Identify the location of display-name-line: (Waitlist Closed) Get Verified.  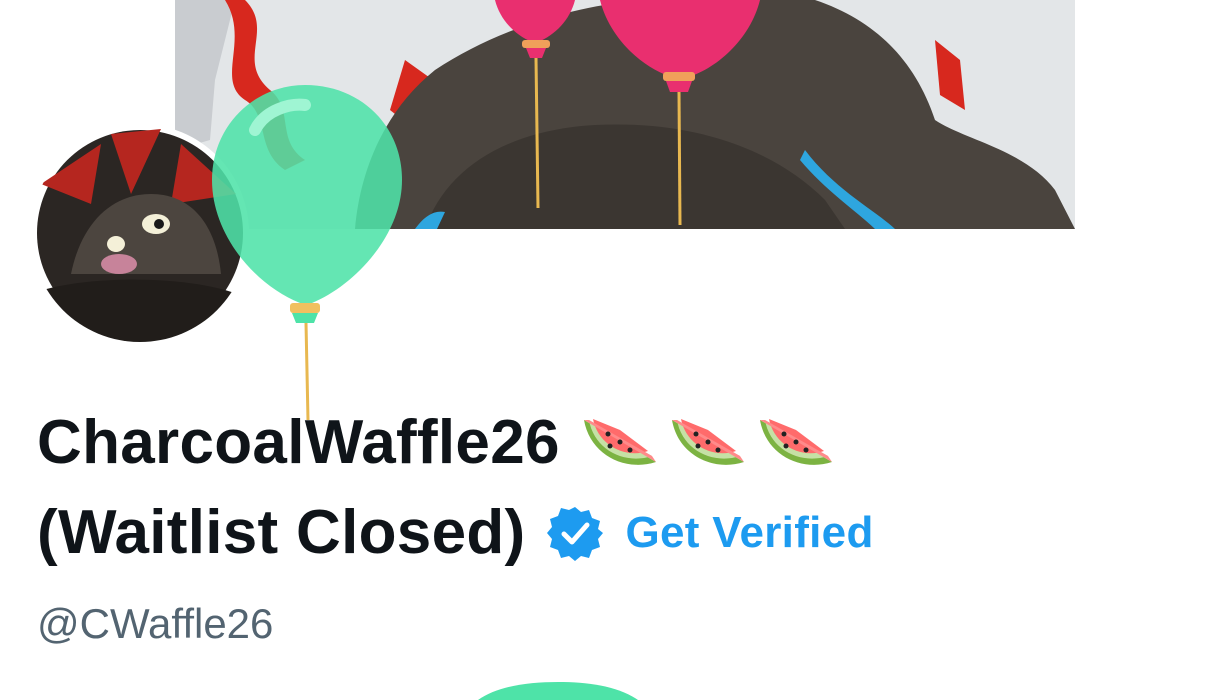
(587, 533).